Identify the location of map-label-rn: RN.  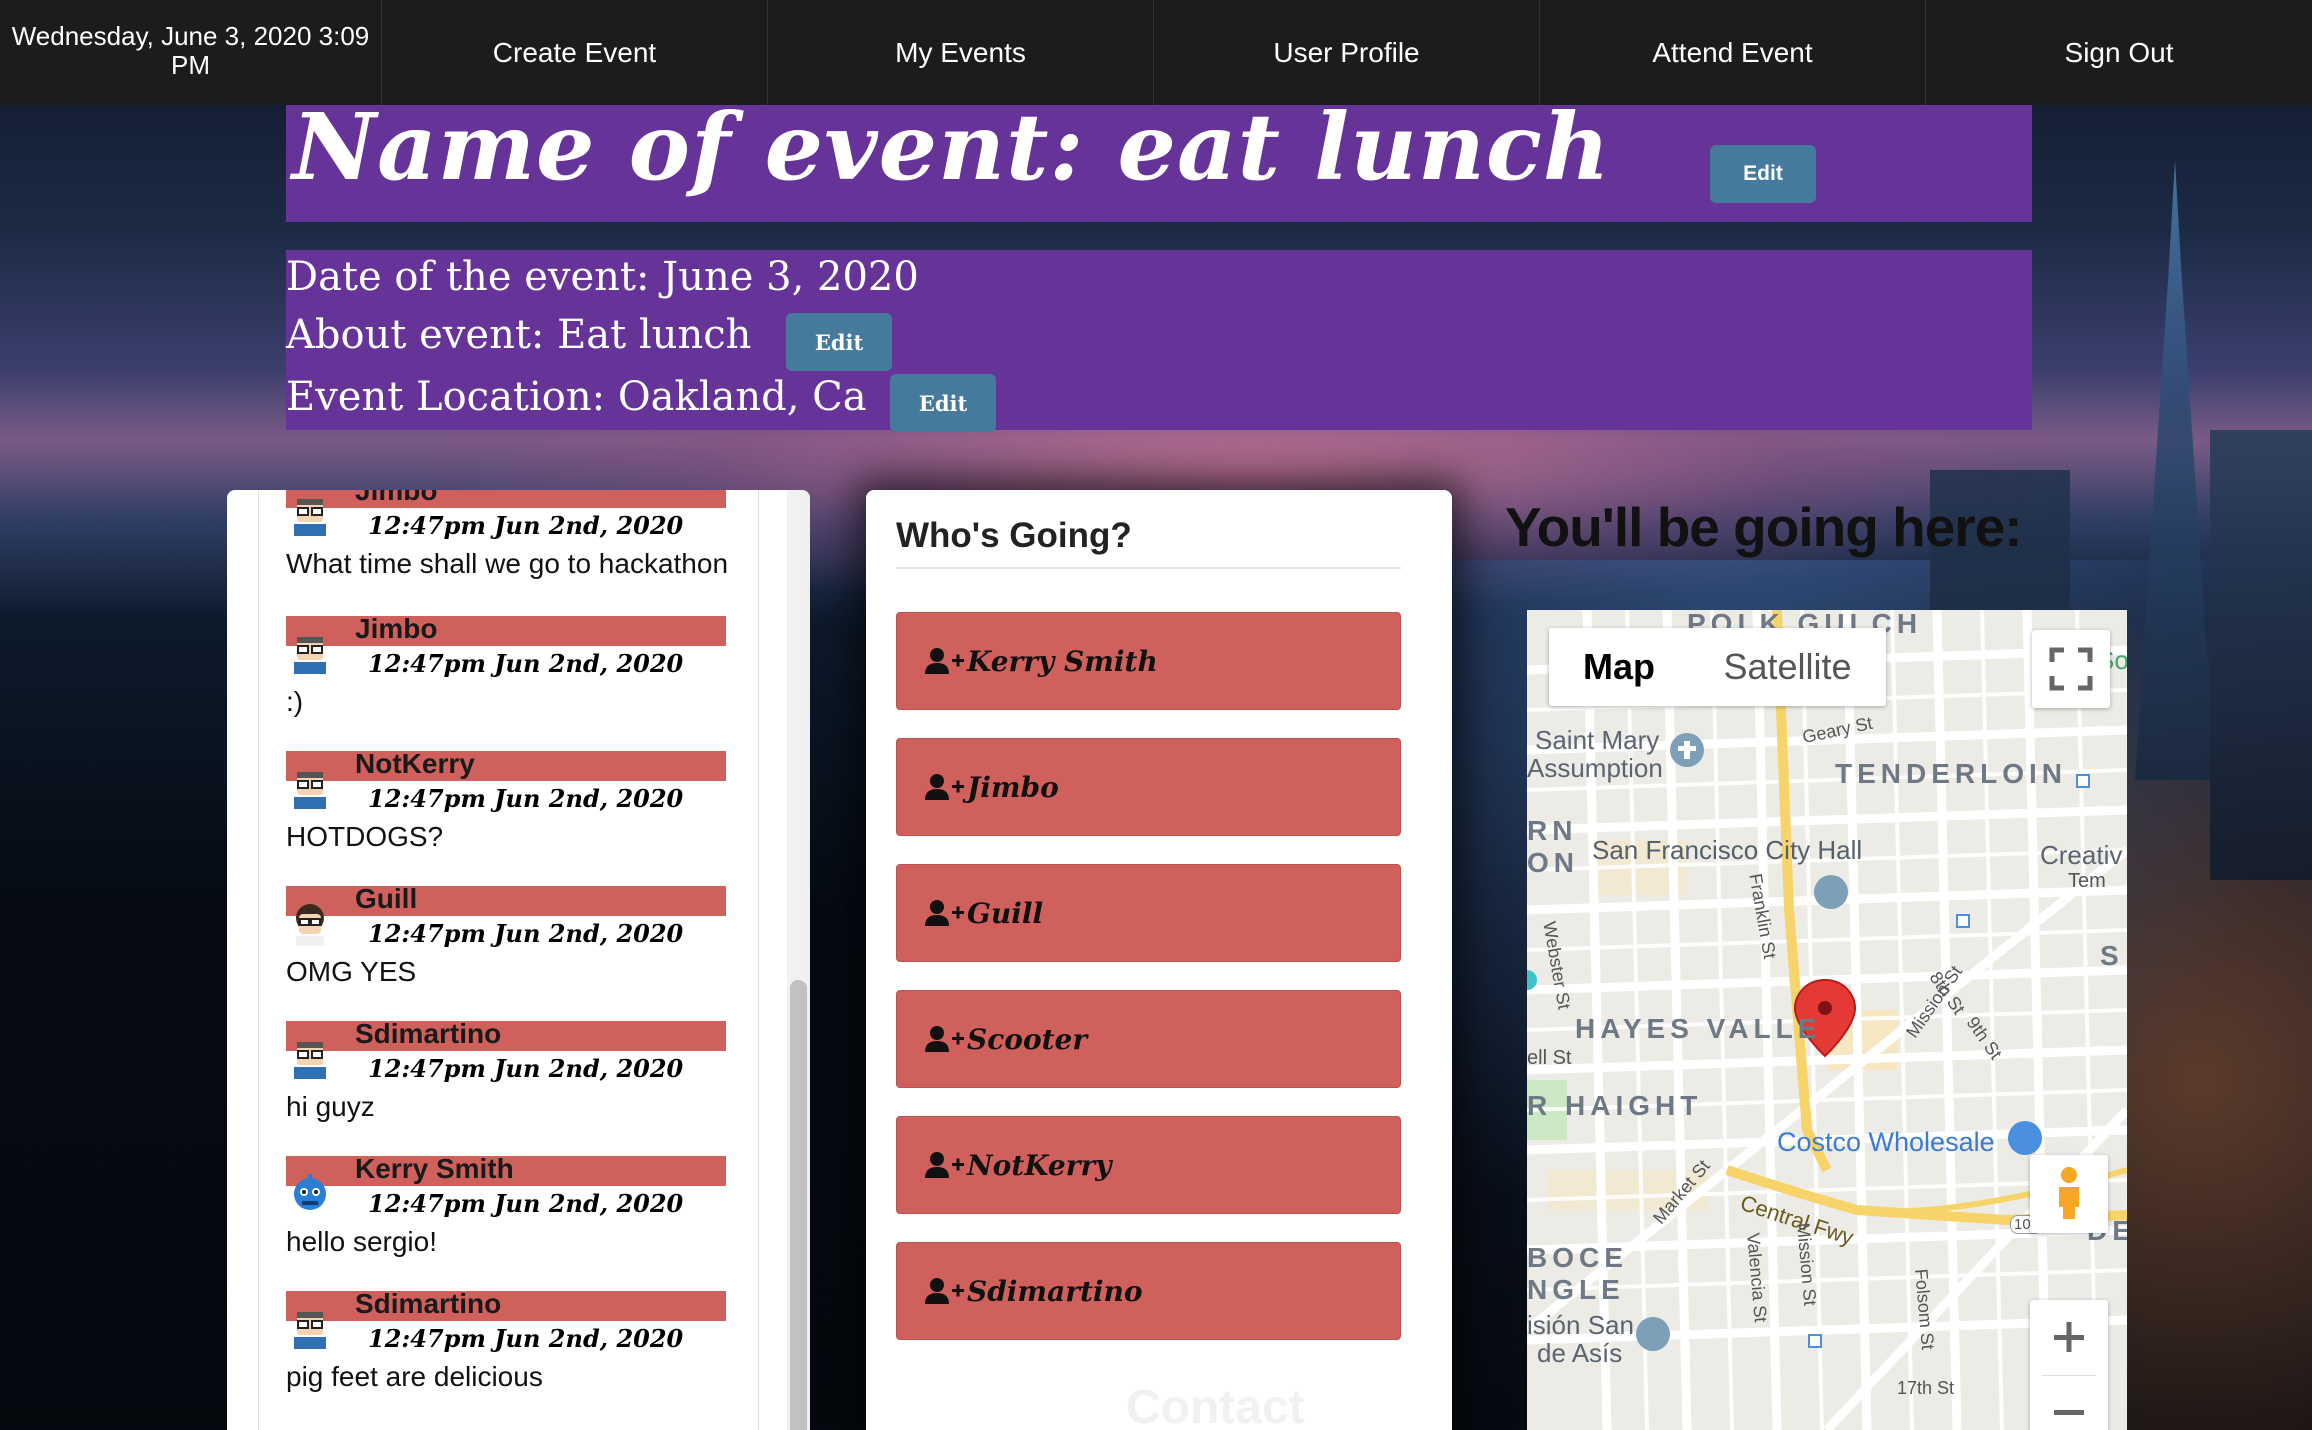
(1552, 830).